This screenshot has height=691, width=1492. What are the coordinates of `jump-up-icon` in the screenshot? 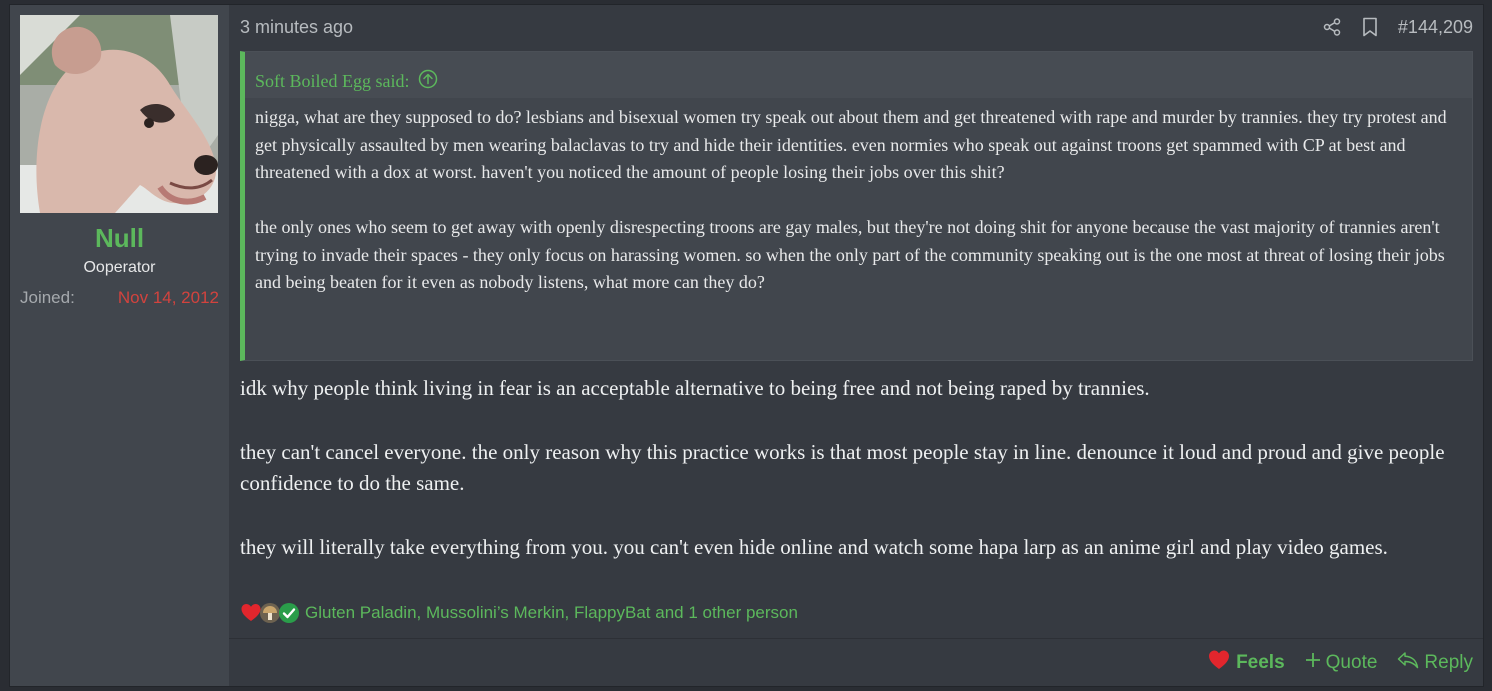 It's located at (428, 81).